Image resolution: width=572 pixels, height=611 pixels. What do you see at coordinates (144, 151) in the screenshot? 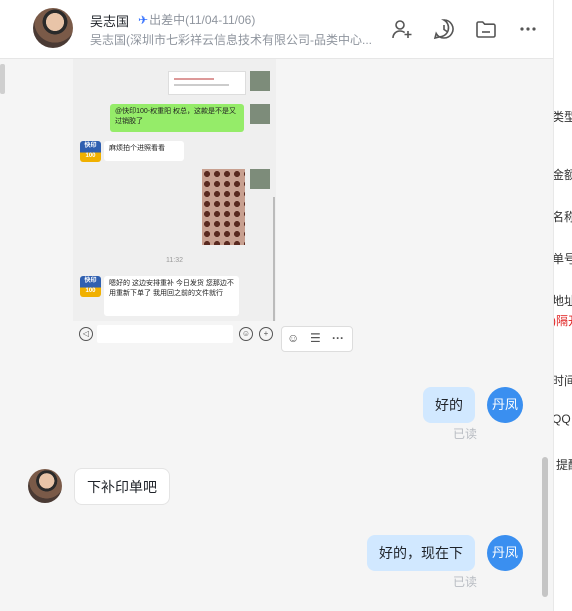
I see `quoted-message-white: 麻烦拍个进照看看` at bounding box center [144, 151].